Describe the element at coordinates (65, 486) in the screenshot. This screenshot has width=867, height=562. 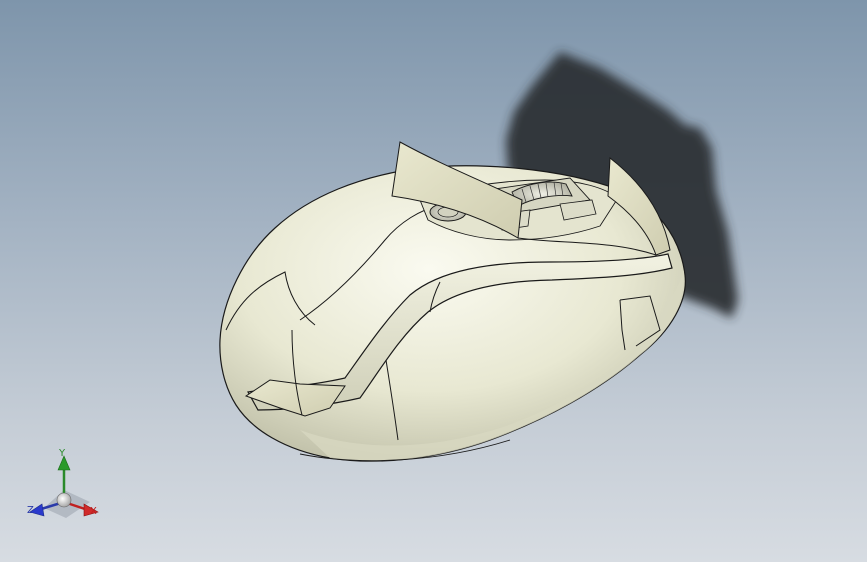
I see `view-orientation-triad: Y Z X` at that location.